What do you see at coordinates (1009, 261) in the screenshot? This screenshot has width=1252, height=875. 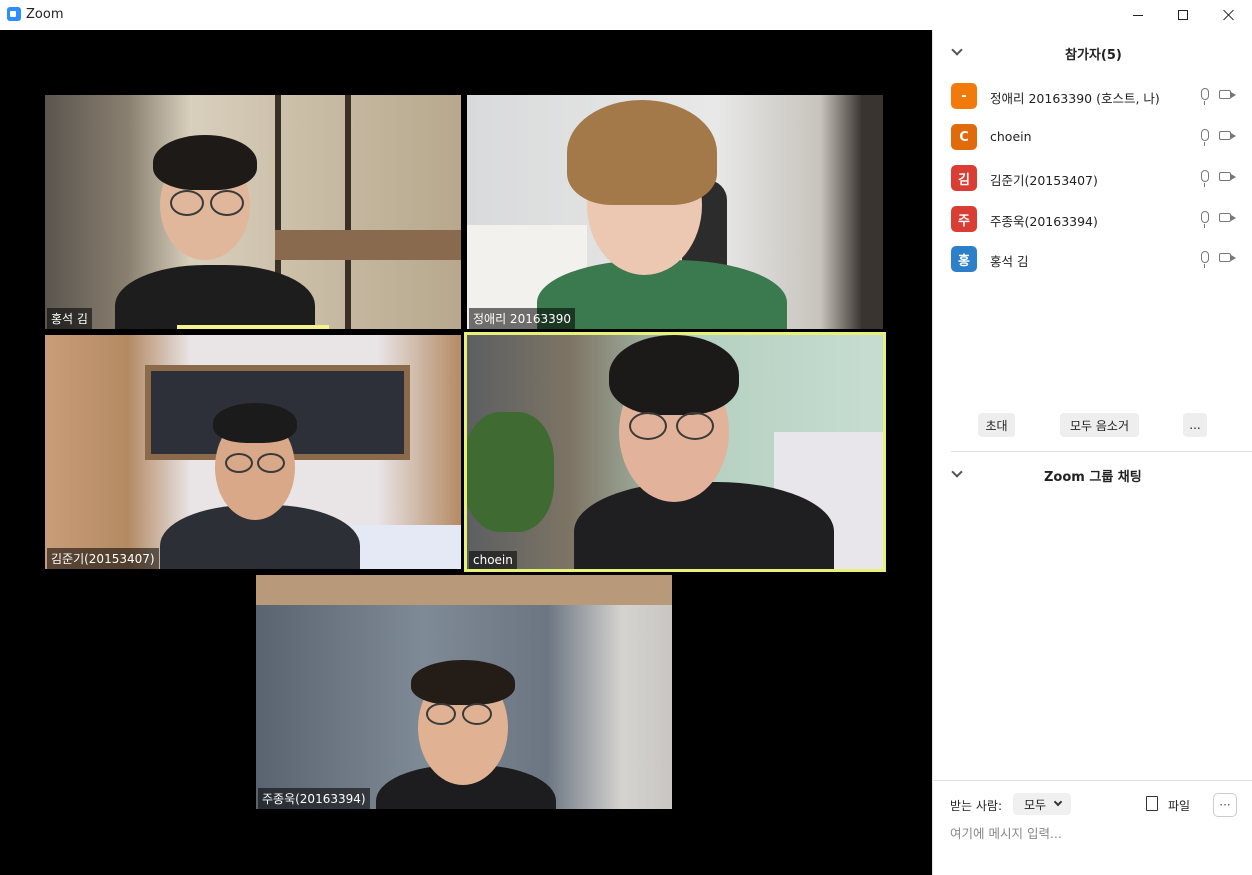 I see `participant-name: 홍석 김` at bounding box center [1009, 261].